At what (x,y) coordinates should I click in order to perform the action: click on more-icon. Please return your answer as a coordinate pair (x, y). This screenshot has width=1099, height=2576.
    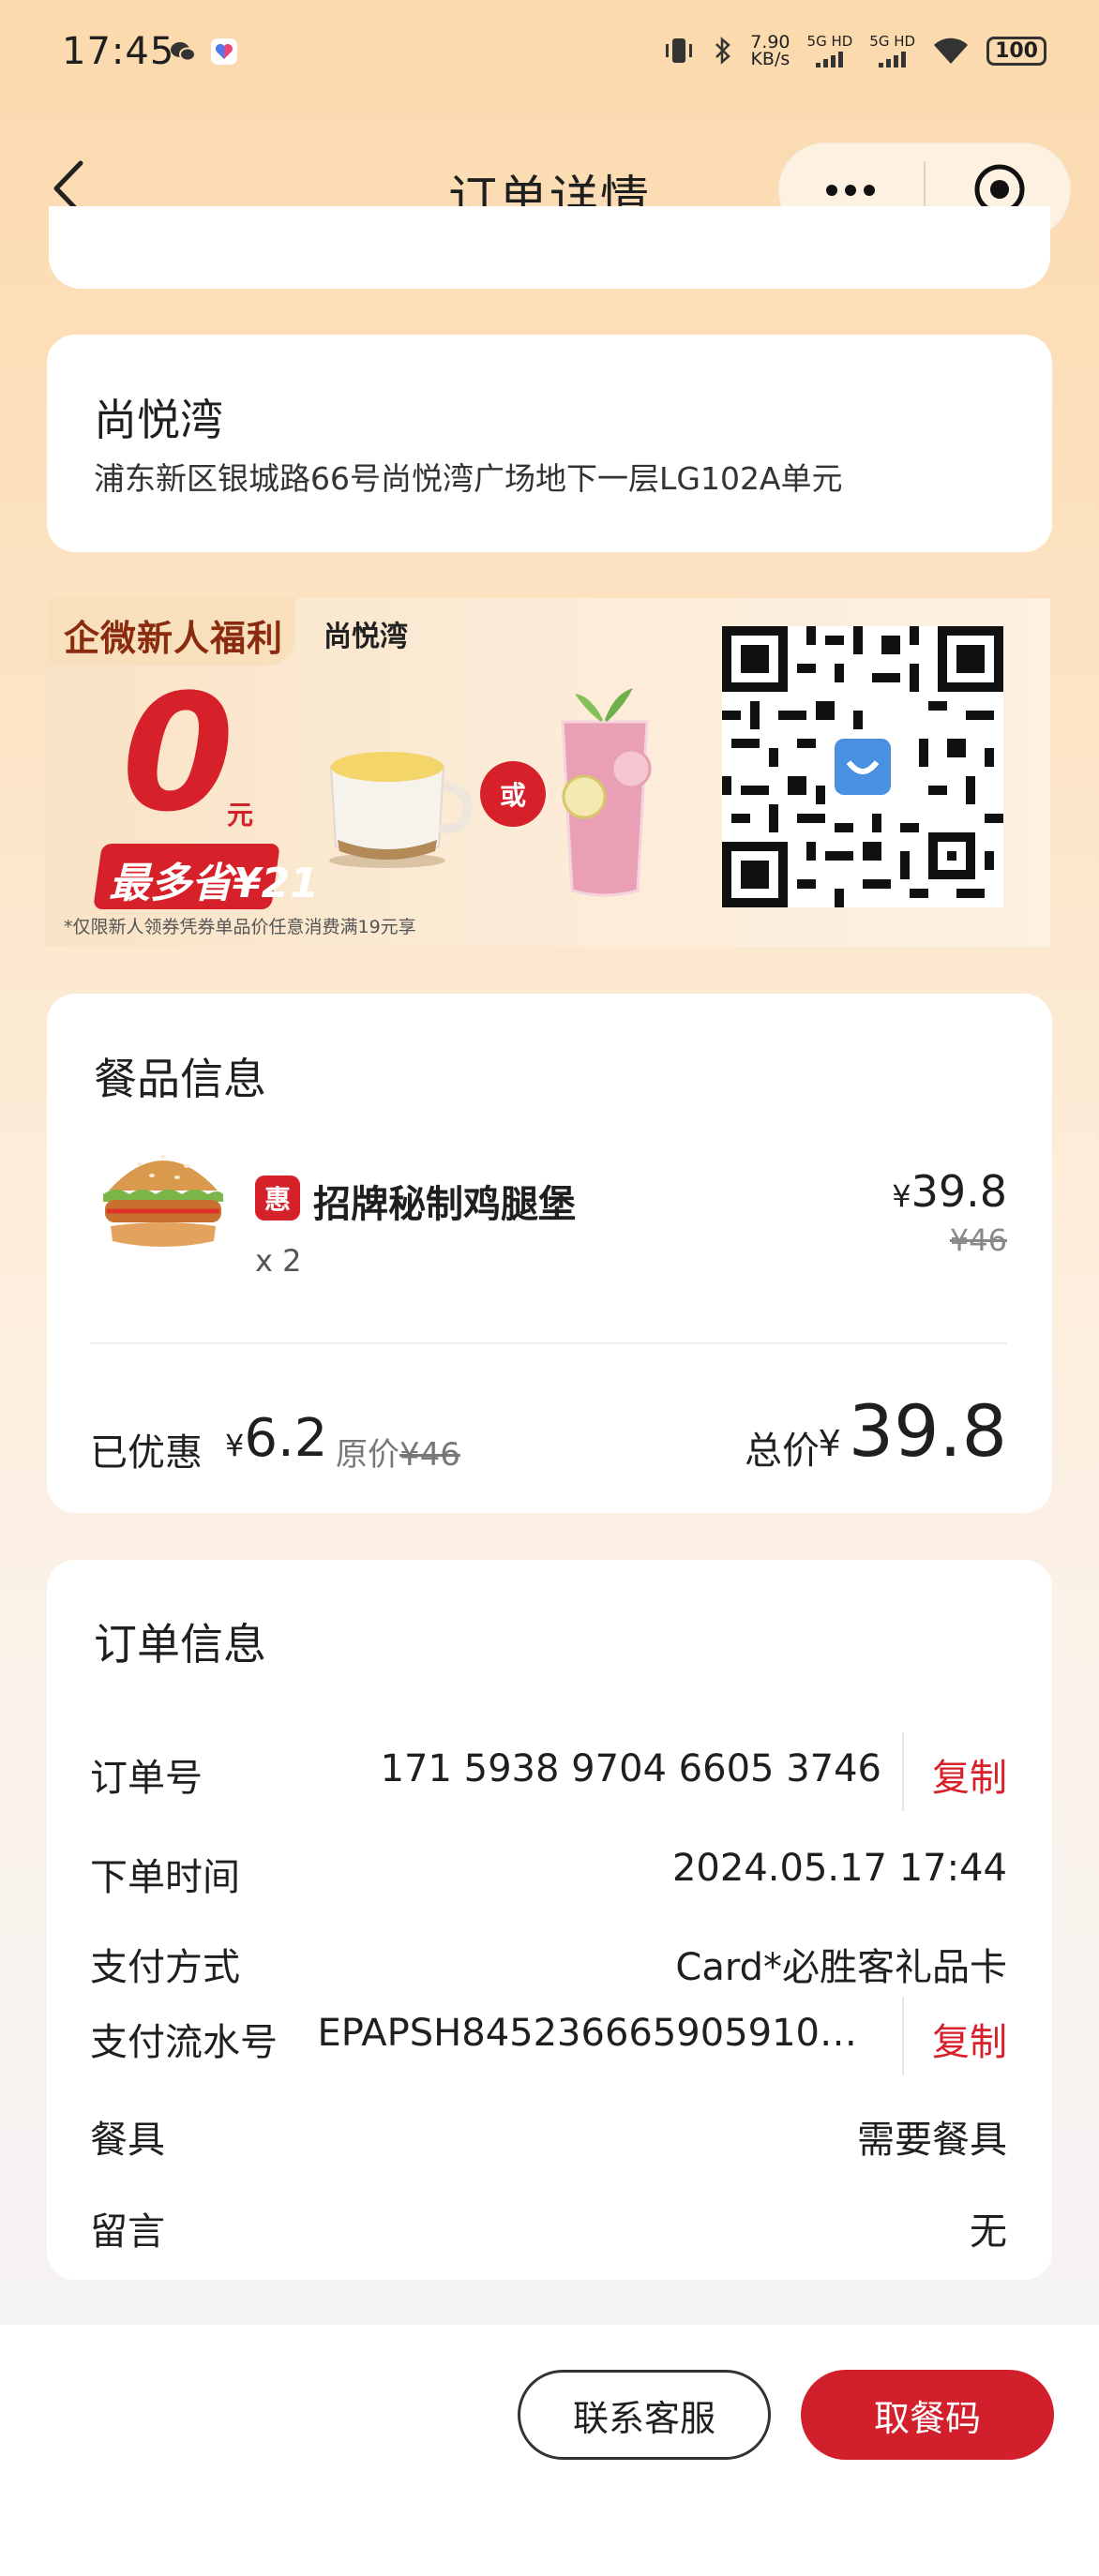
    Looking at the image, I should click on (850, 190).